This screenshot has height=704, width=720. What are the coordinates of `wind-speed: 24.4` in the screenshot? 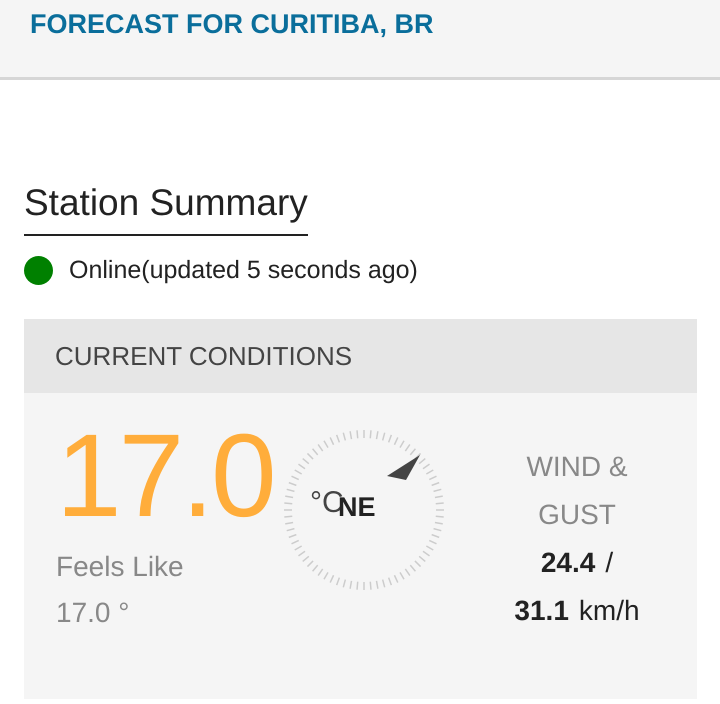 It's located at (568, 563).